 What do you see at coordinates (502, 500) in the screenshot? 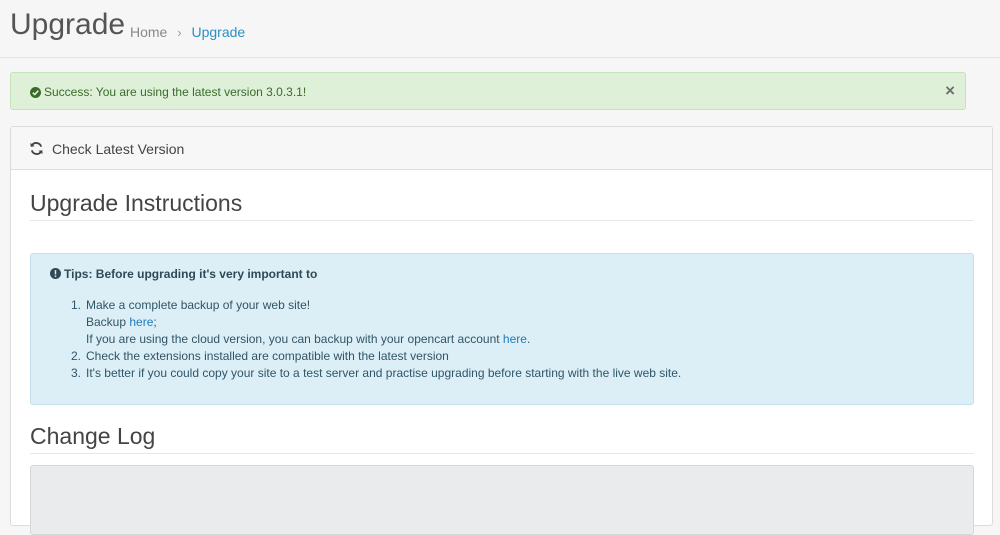
I see `change-log-box` at bounding box center [502, 500].